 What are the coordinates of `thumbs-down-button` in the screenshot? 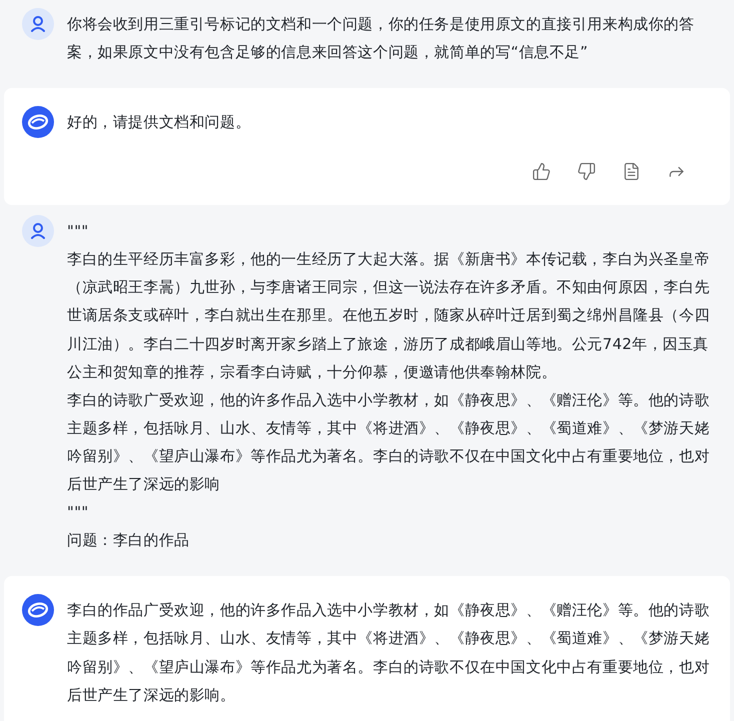 It's located at (586, 172).